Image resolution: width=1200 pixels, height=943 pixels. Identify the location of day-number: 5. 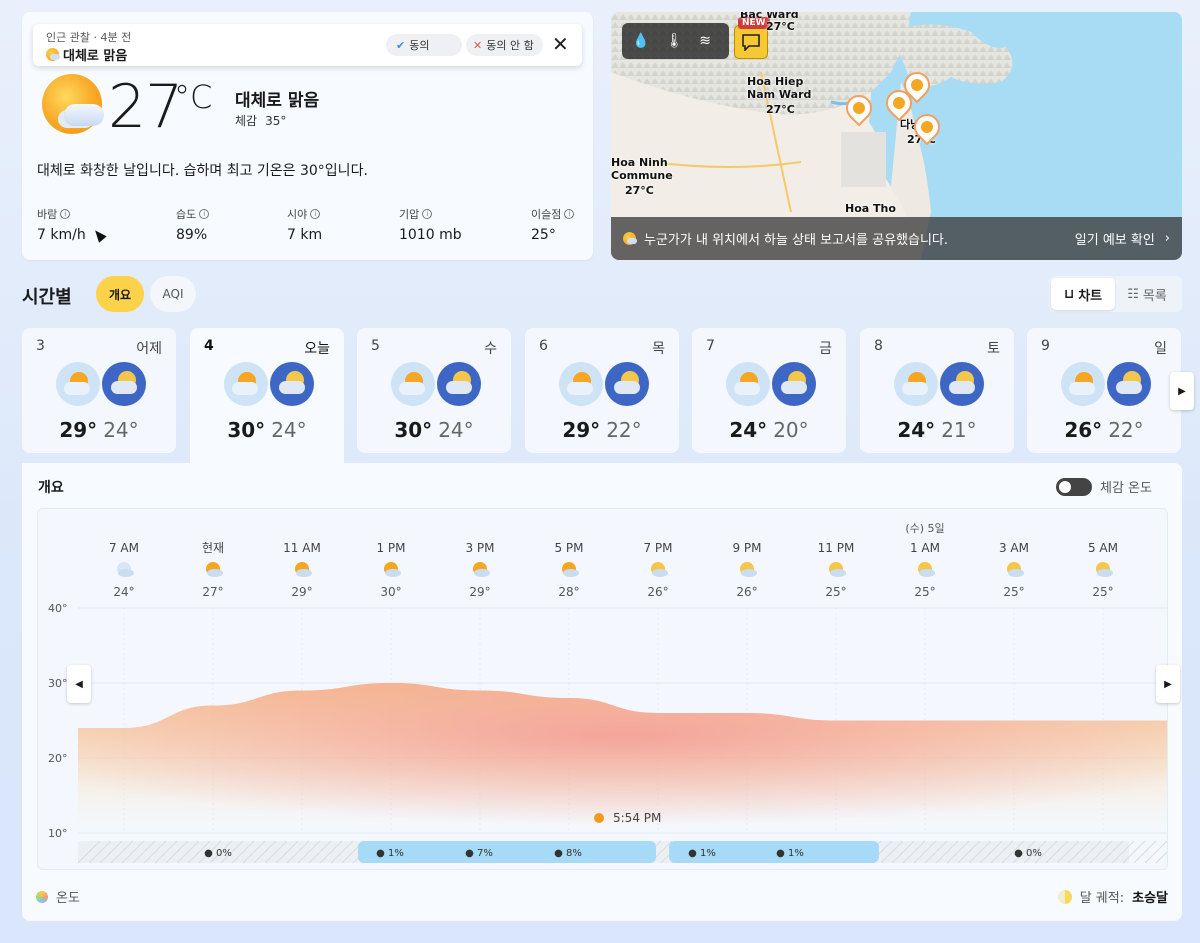
(375, 346).